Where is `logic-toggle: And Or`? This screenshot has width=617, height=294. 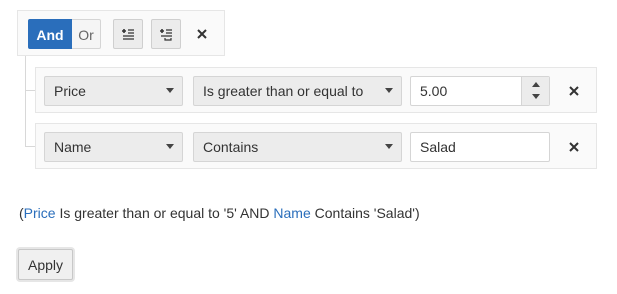
logic-toggle: And Or is located at coordinates (64, 34).